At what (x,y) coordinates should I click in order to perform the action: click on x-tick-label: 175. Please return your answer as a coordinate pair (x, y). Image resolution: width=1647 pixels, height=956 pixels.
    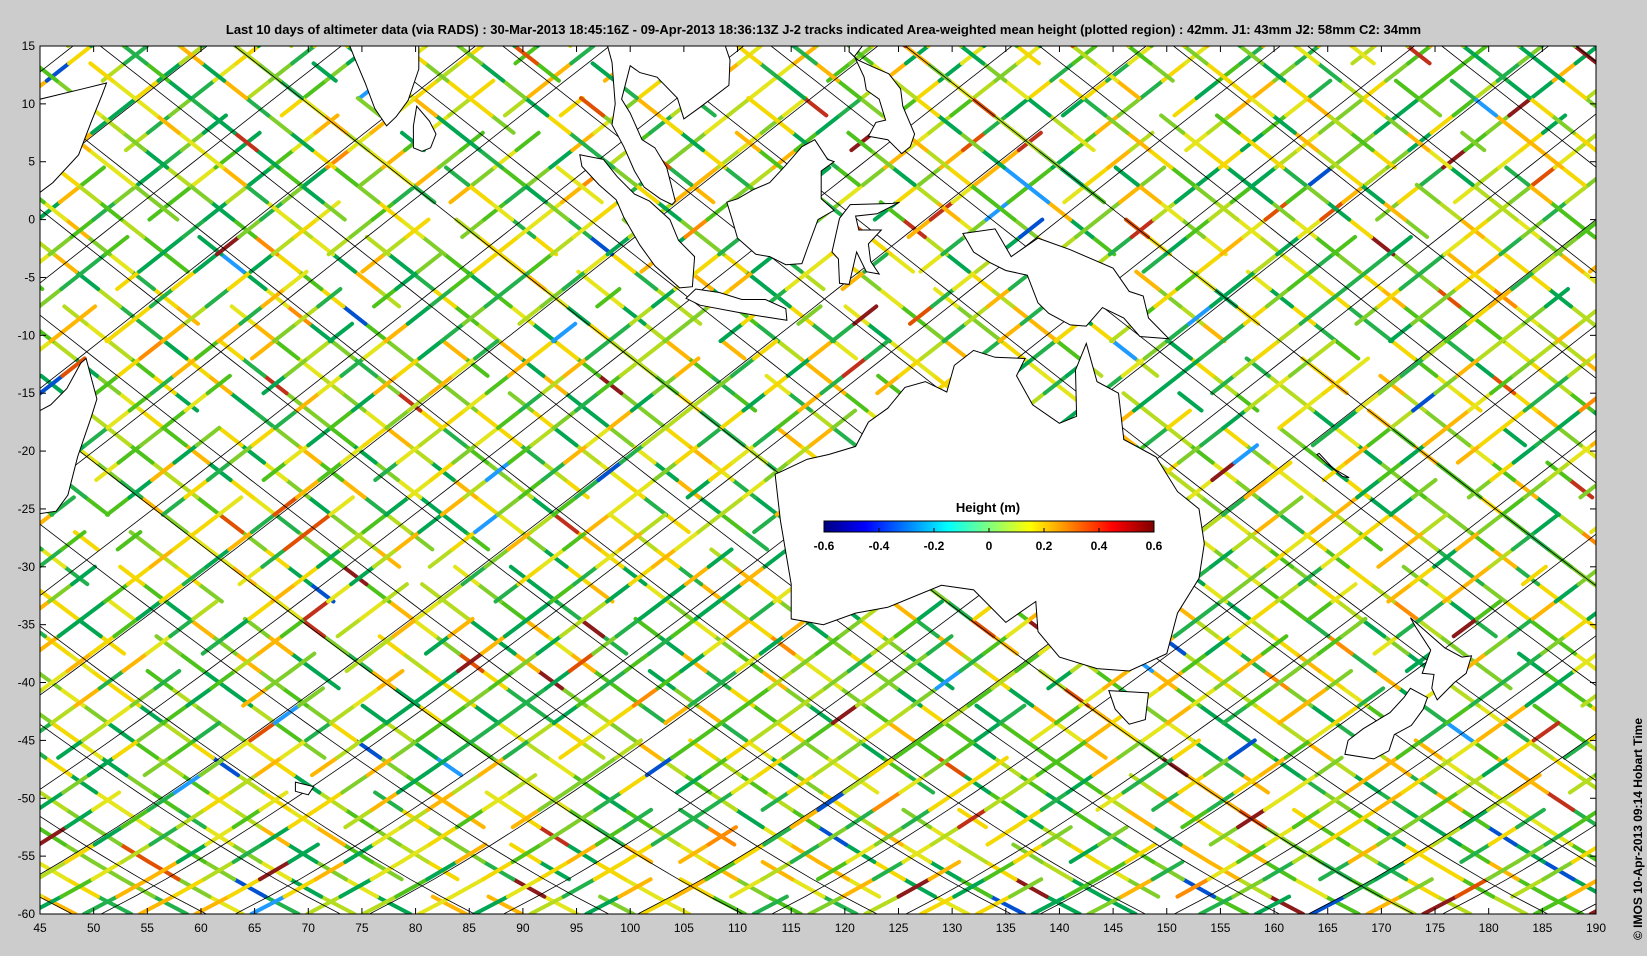
    Looking at the image, I should click on (1435, 928).